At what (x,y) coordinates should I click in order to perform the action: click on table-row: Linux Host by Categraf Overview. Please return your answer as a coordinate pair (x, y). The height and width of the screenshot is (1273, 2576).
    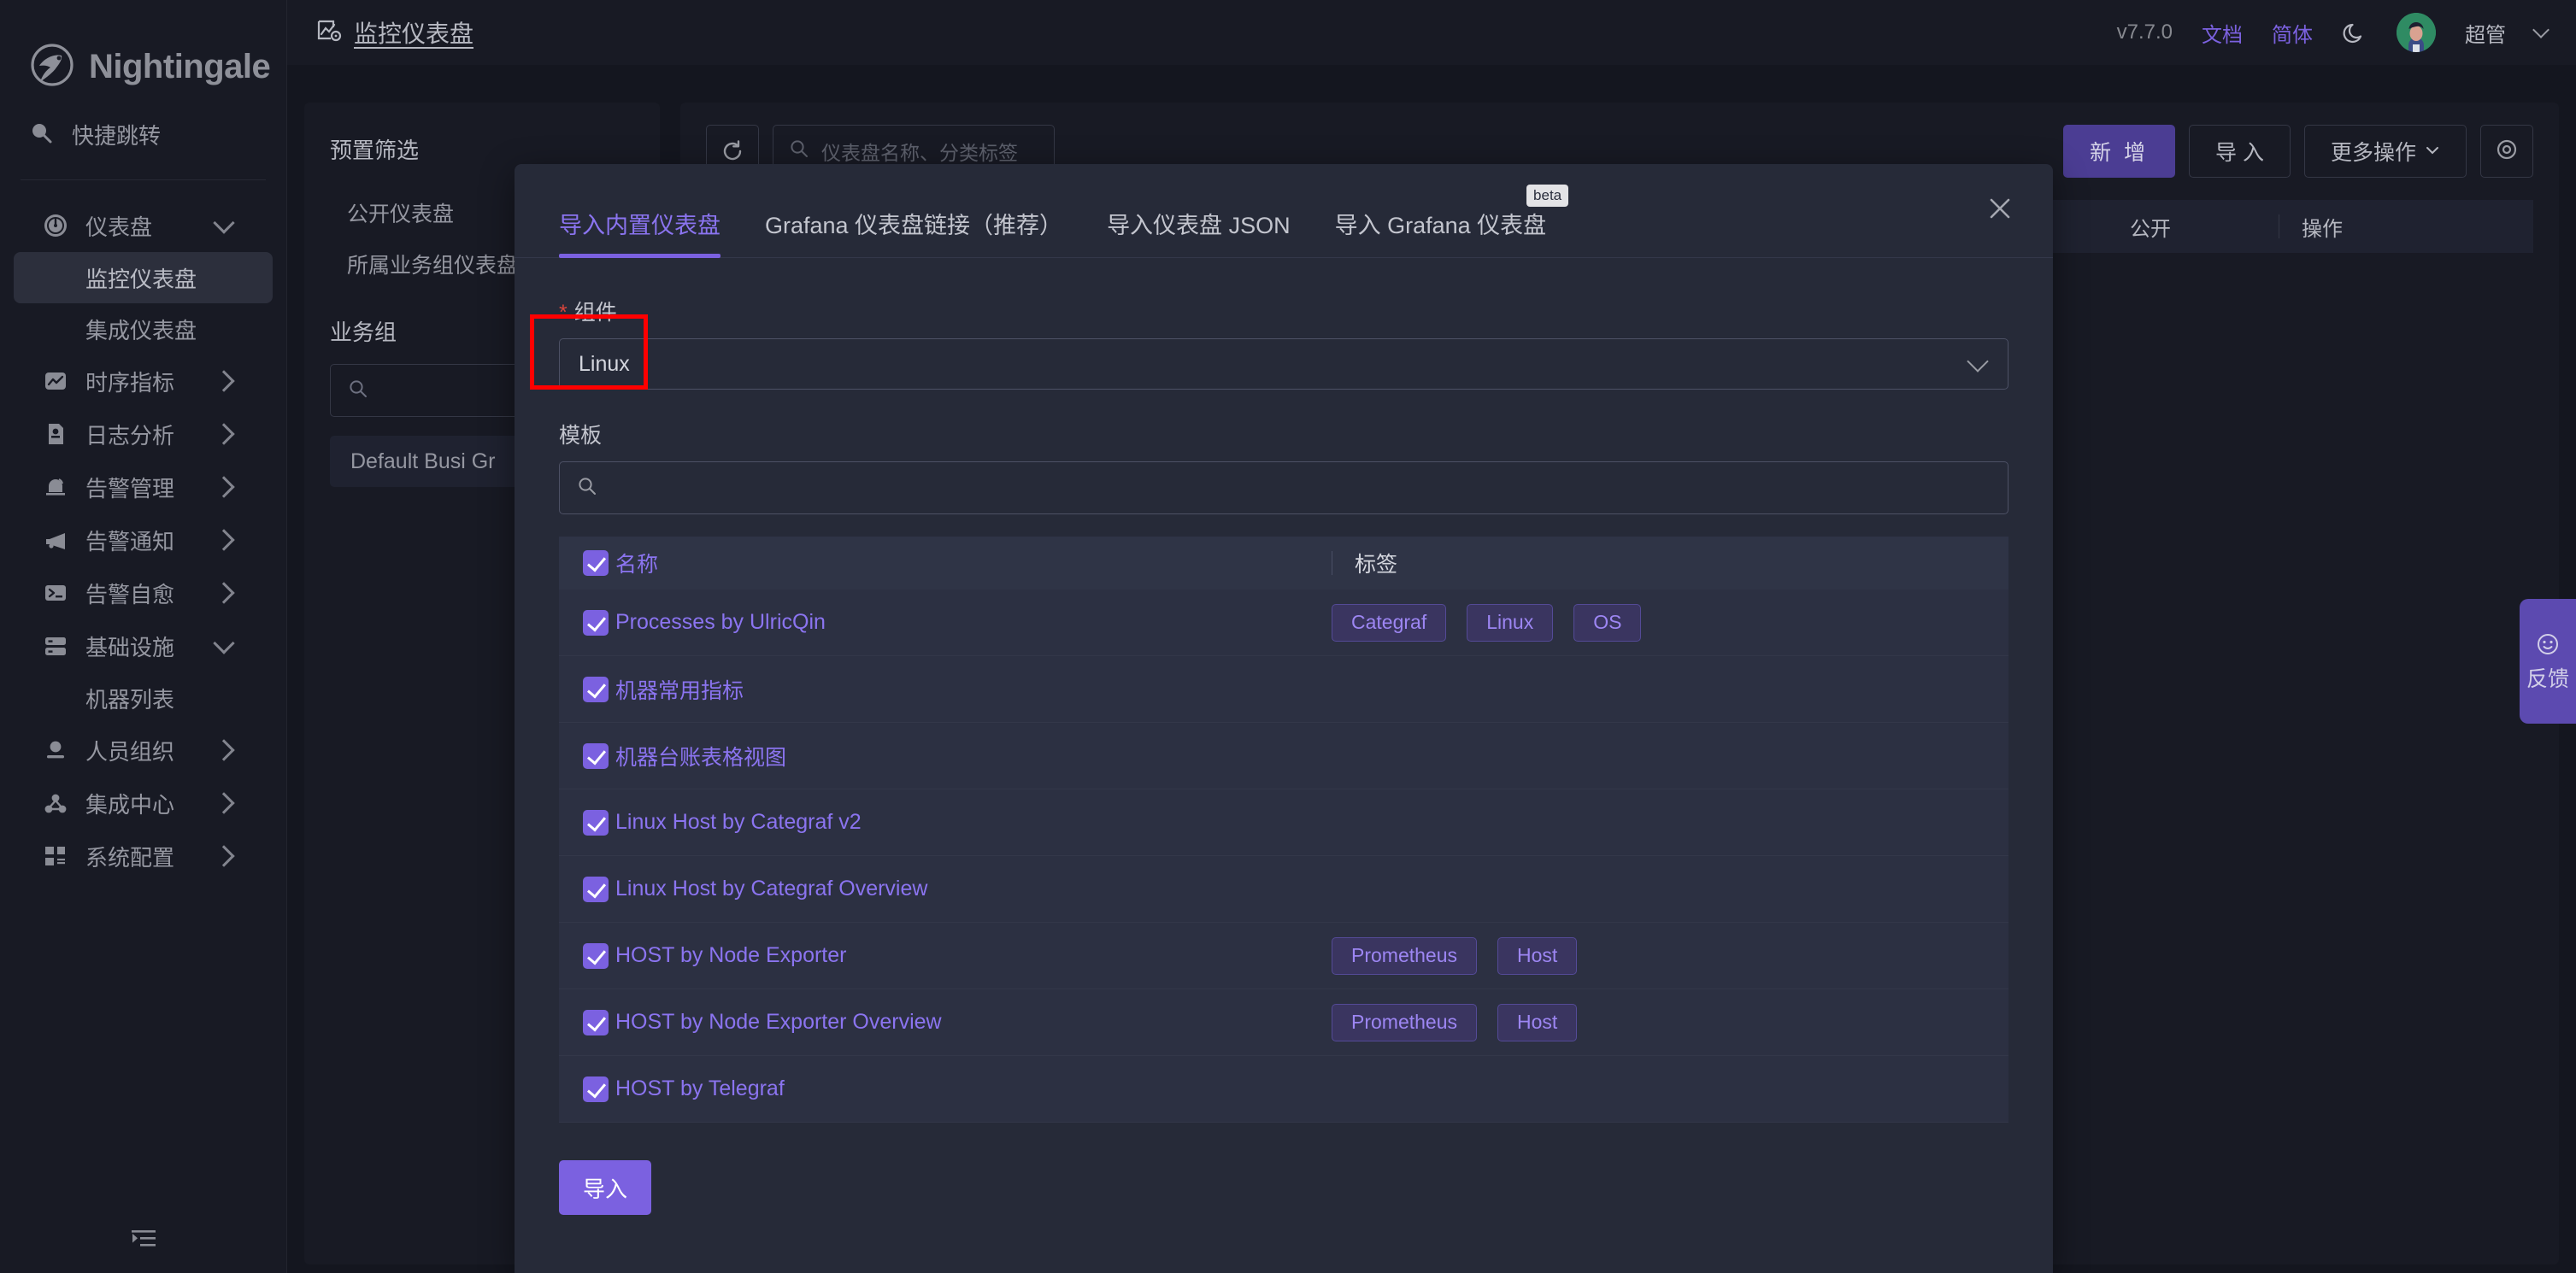
    Looking at the image, I should click on (1283, 889).